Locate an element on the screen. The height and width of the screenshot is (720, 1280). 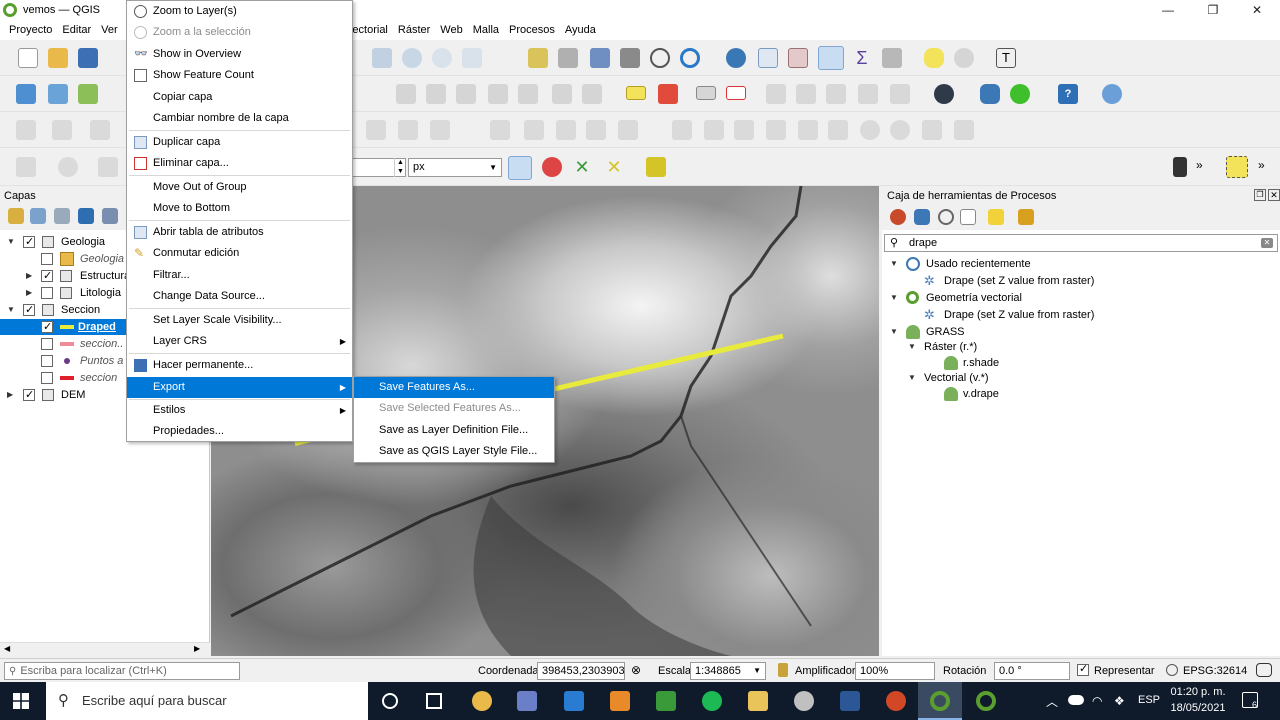
maximize-button: ❐ is located at coordinates (1213, 10).